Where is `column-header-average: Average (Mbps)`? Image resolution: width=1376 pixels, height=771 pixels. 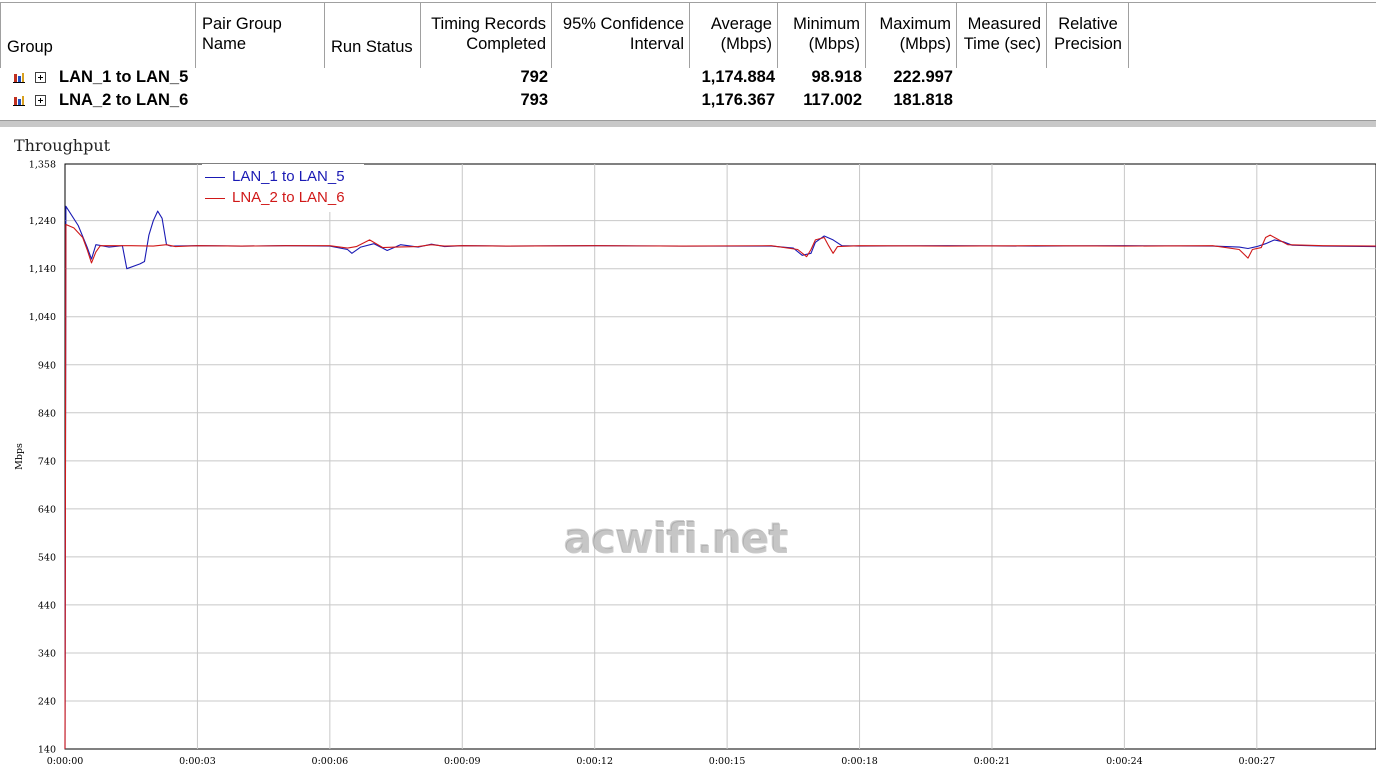
column-header-average: Average (Mbps) is located at coordinates (733, 35).